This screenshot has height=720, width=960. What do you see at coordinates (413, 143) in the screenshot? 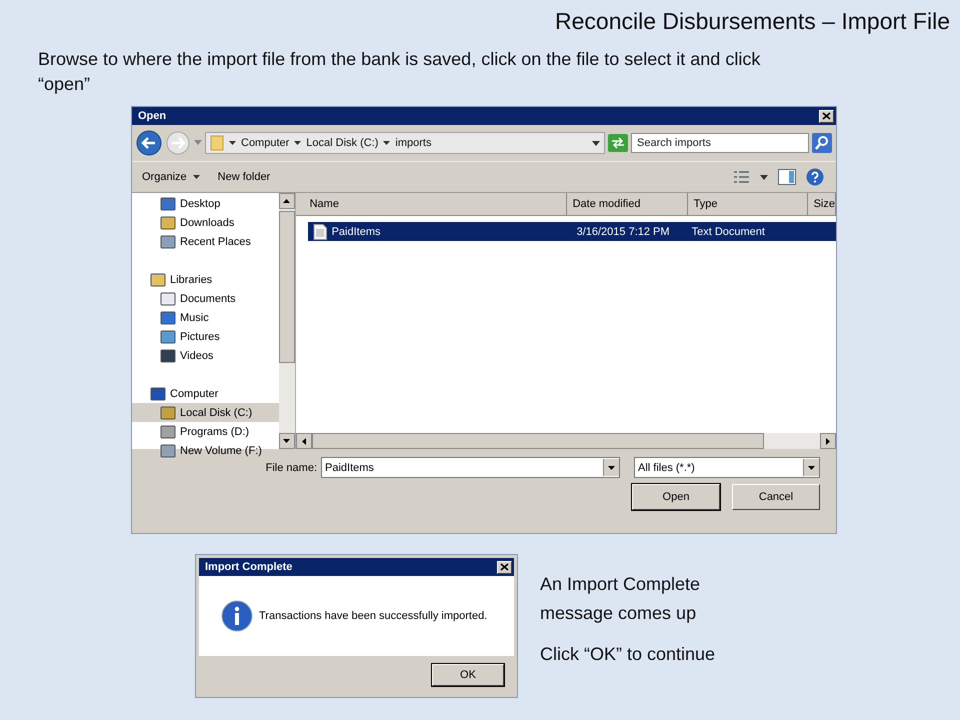
I see `breadcrumb-item: imports` at bounding box center [413, 143].